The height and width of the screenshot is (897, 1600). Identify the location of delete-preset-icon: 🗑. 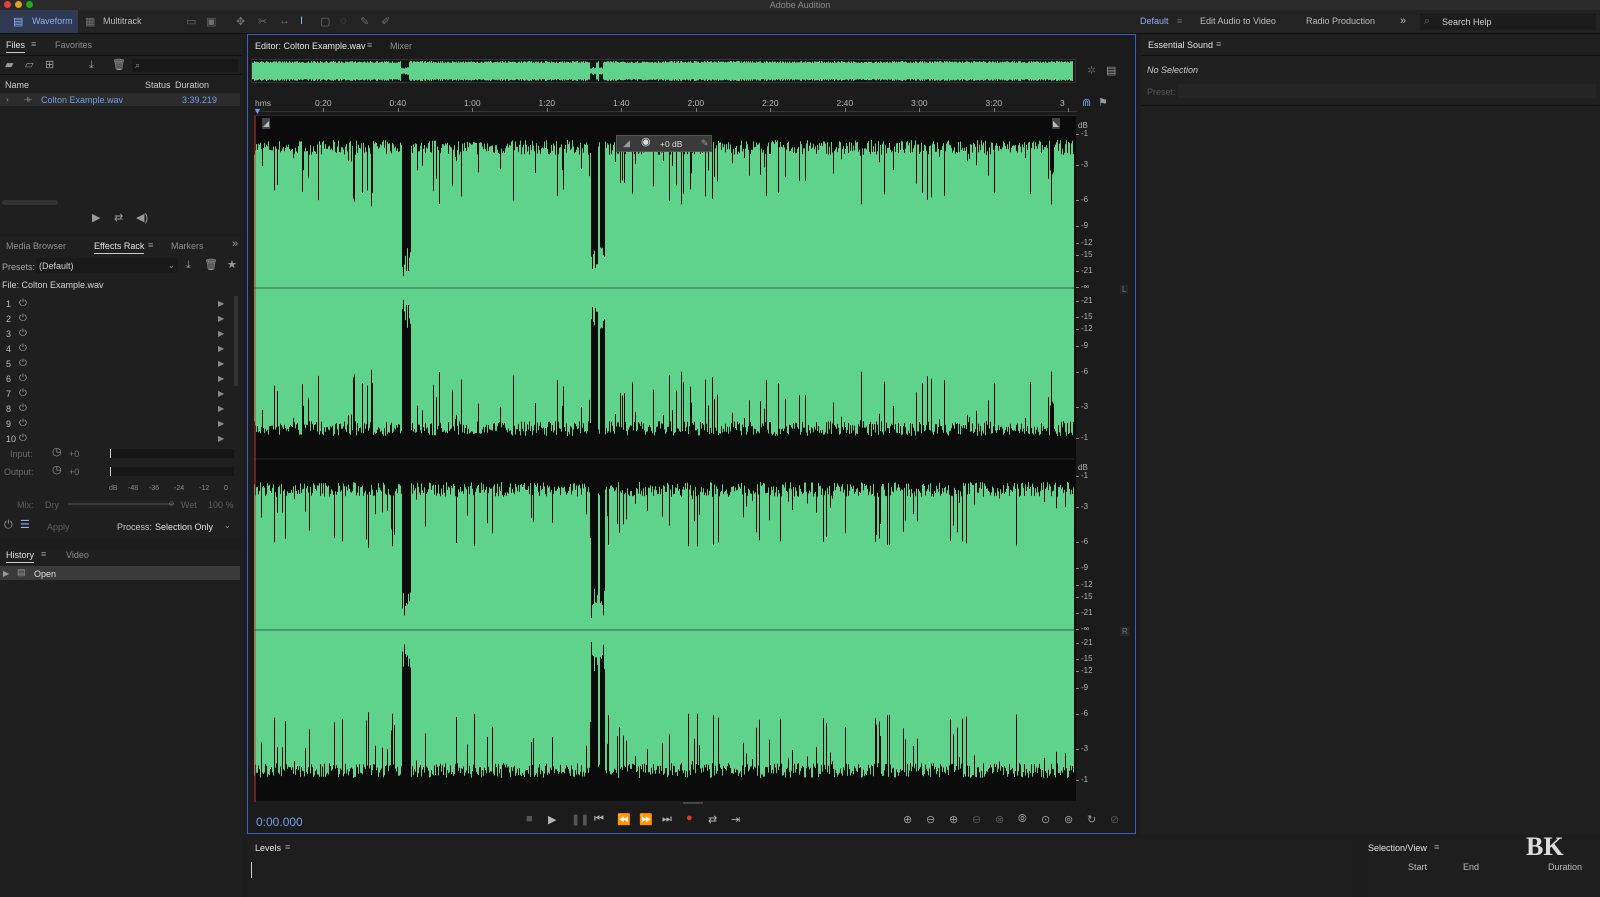
(211, 265).